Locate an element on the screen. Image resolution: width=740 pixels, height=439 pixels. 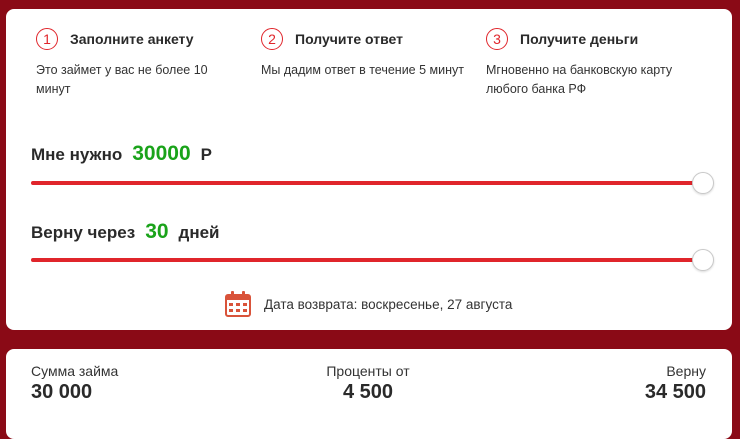
return-date-row: Дата возврата: воскресенье, 27 августа is located at coordinates (368, 304).